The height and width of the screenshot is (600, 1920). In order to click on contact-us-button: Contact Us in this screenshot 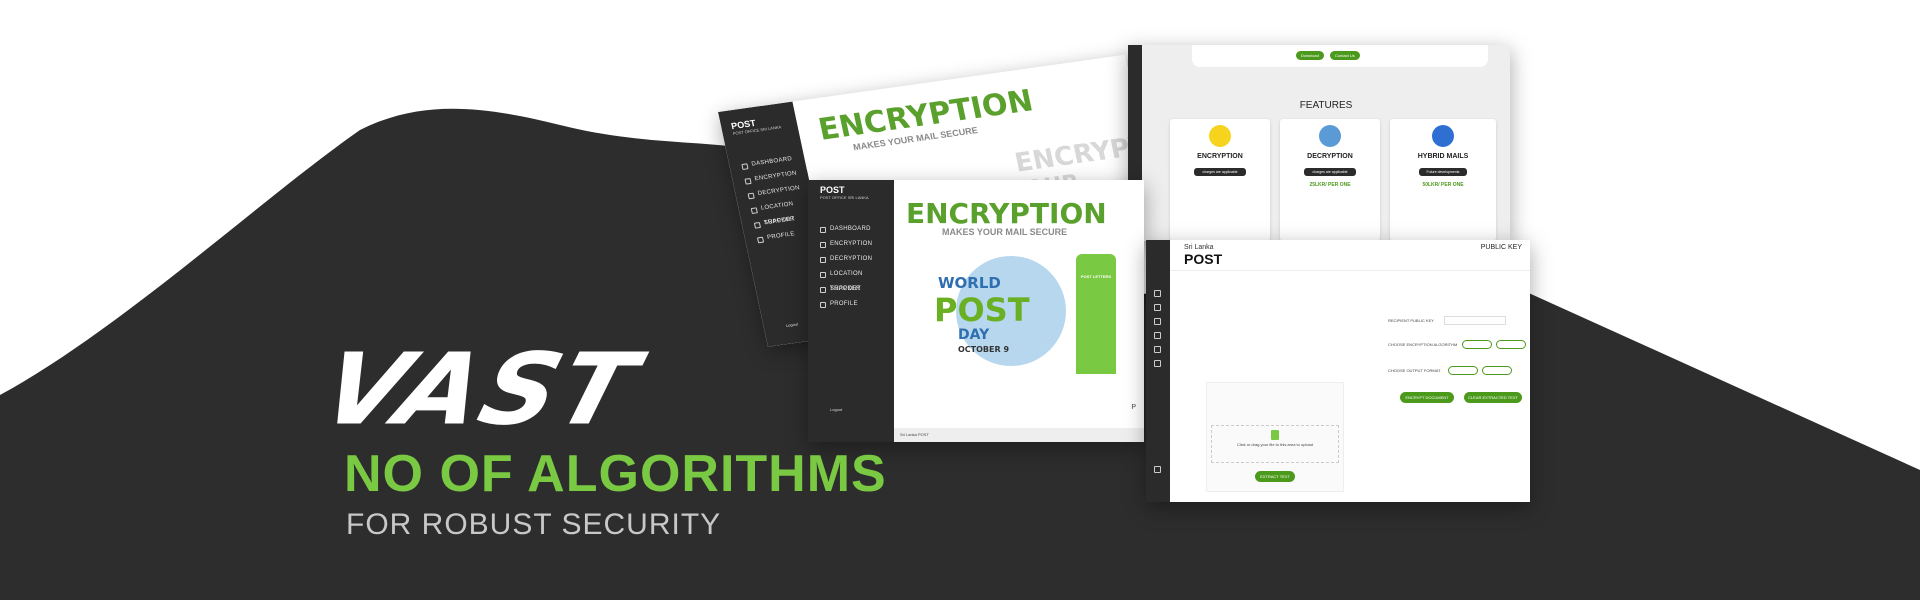, I will do `click(1345, 55)`.